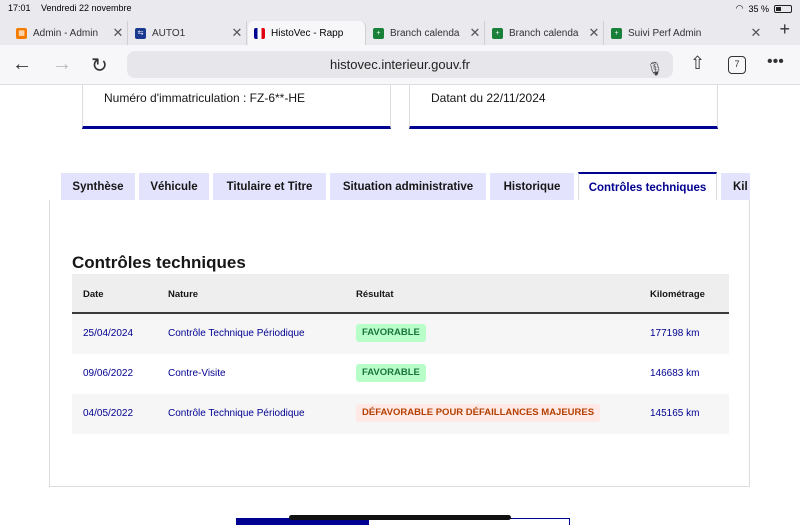 Image resolution: width=800 pixels, height=525 pixels. Describe the element at coordinates (108, 413) in the screenshot. I see `row-date: 04/05/2022` at that location.